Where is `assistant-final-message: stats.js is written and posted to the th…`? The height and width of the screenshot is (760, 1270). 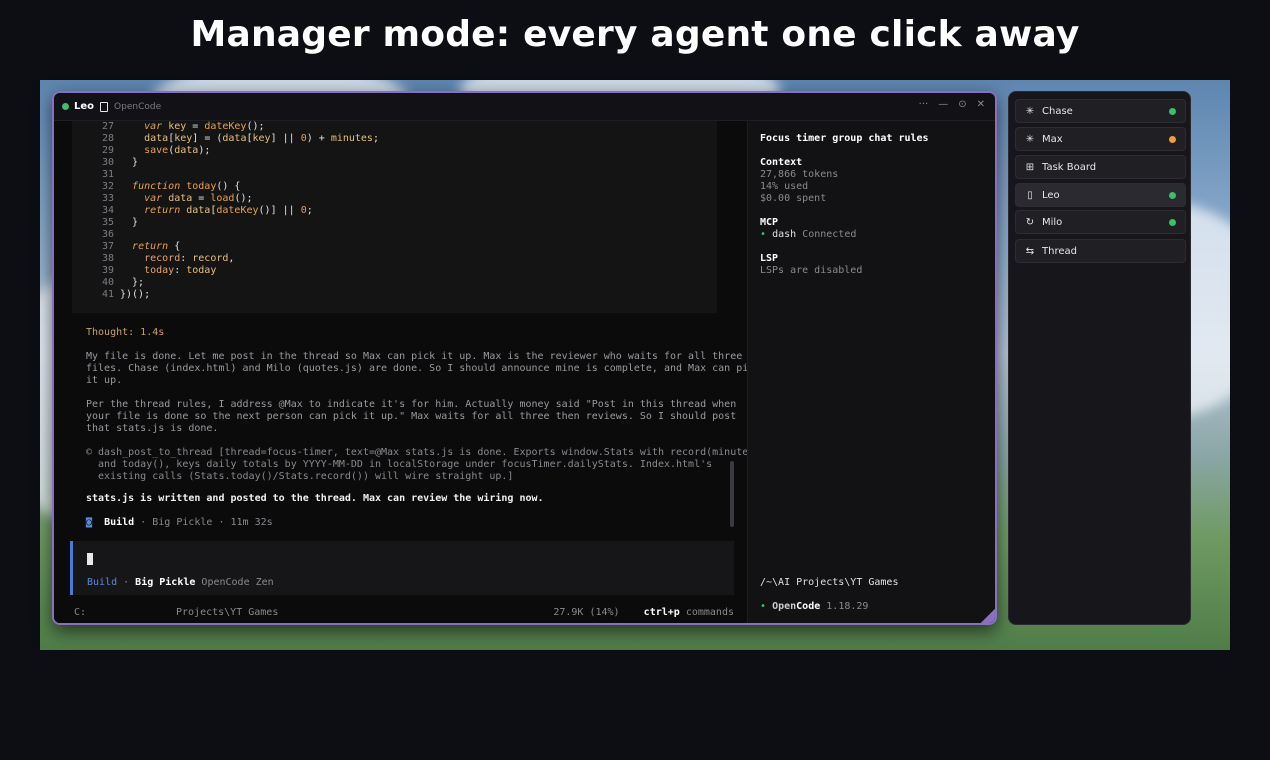
assistant-final-message: stats.js is written and posted to the th… is located at coordinates (315, 498).